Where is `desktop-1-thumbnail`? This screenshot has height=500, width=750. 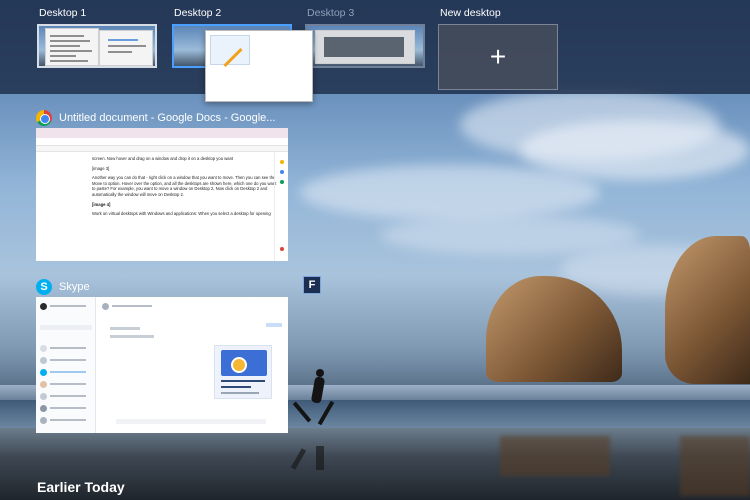
desktop-1-thumbnail is located at coordinates (97, 46).